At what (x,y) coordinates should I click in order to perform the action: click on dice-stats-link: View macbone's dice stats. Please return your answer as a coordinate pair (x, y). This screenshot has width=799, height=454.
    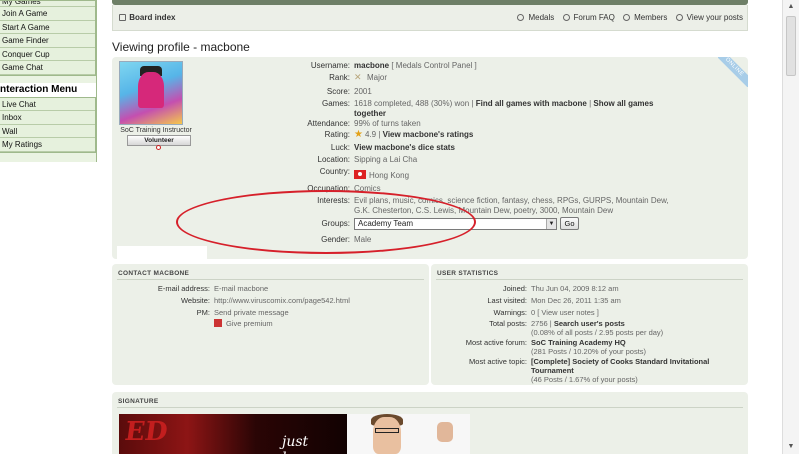
    Looking at the image, I should click on (404, 147).